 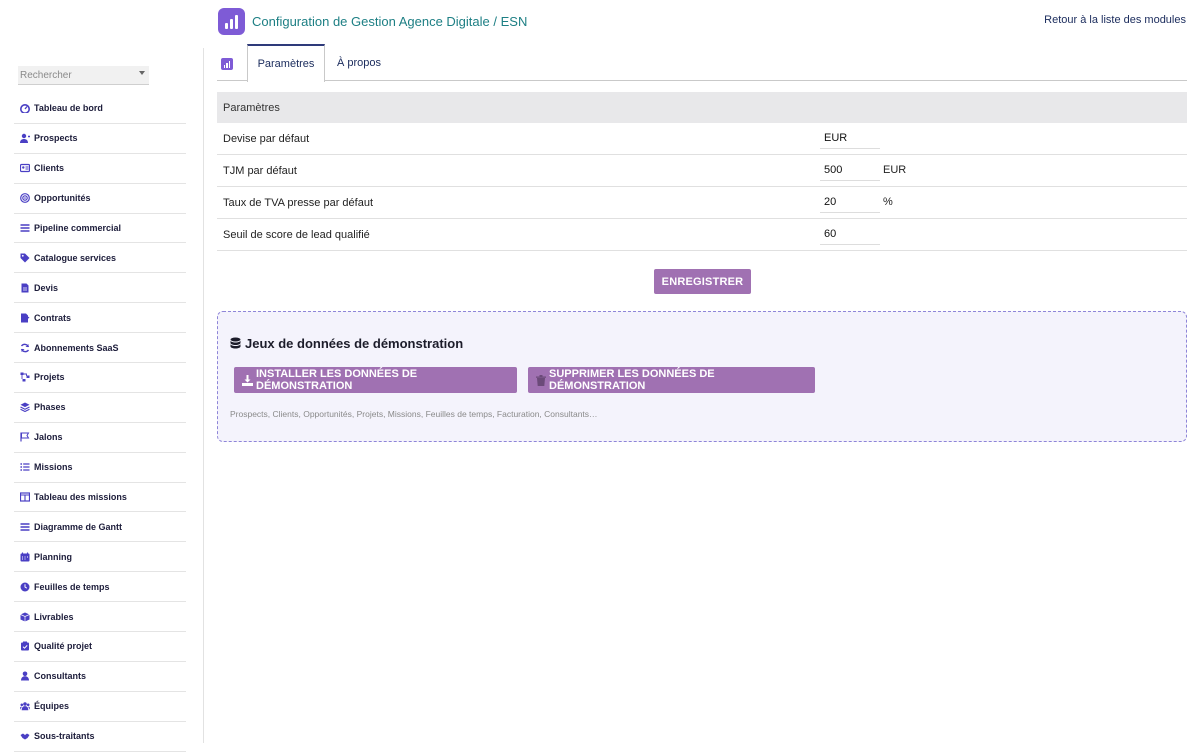 I want to click on setting-row-vat: Taux de TVA presse par défaut 20 %, so click(x=702, y=203).